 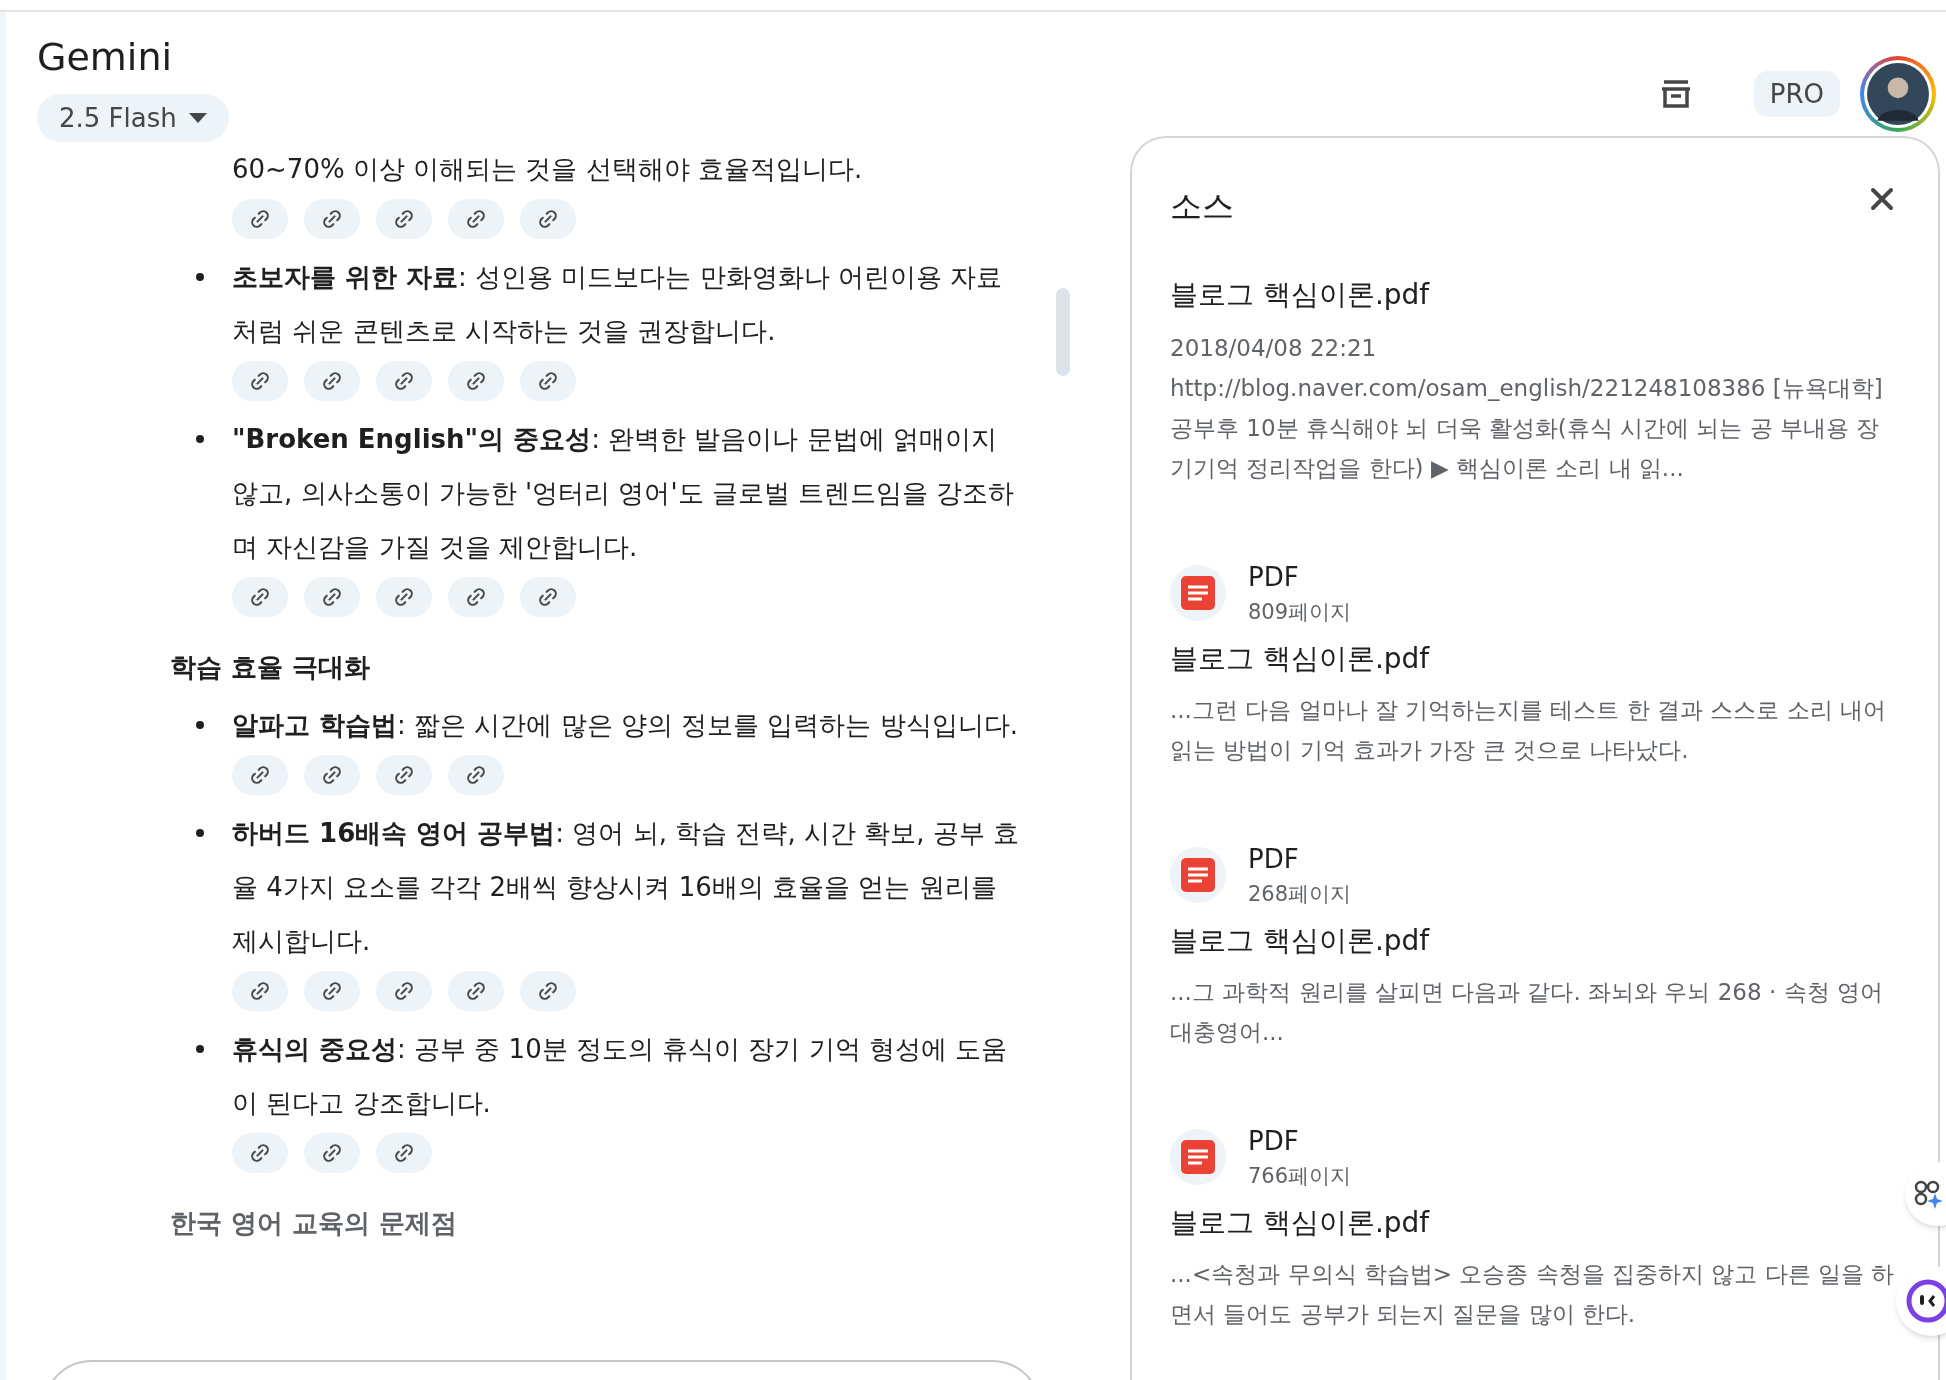 I want to click on app-title: Gemini, so click(x=105, y=57).